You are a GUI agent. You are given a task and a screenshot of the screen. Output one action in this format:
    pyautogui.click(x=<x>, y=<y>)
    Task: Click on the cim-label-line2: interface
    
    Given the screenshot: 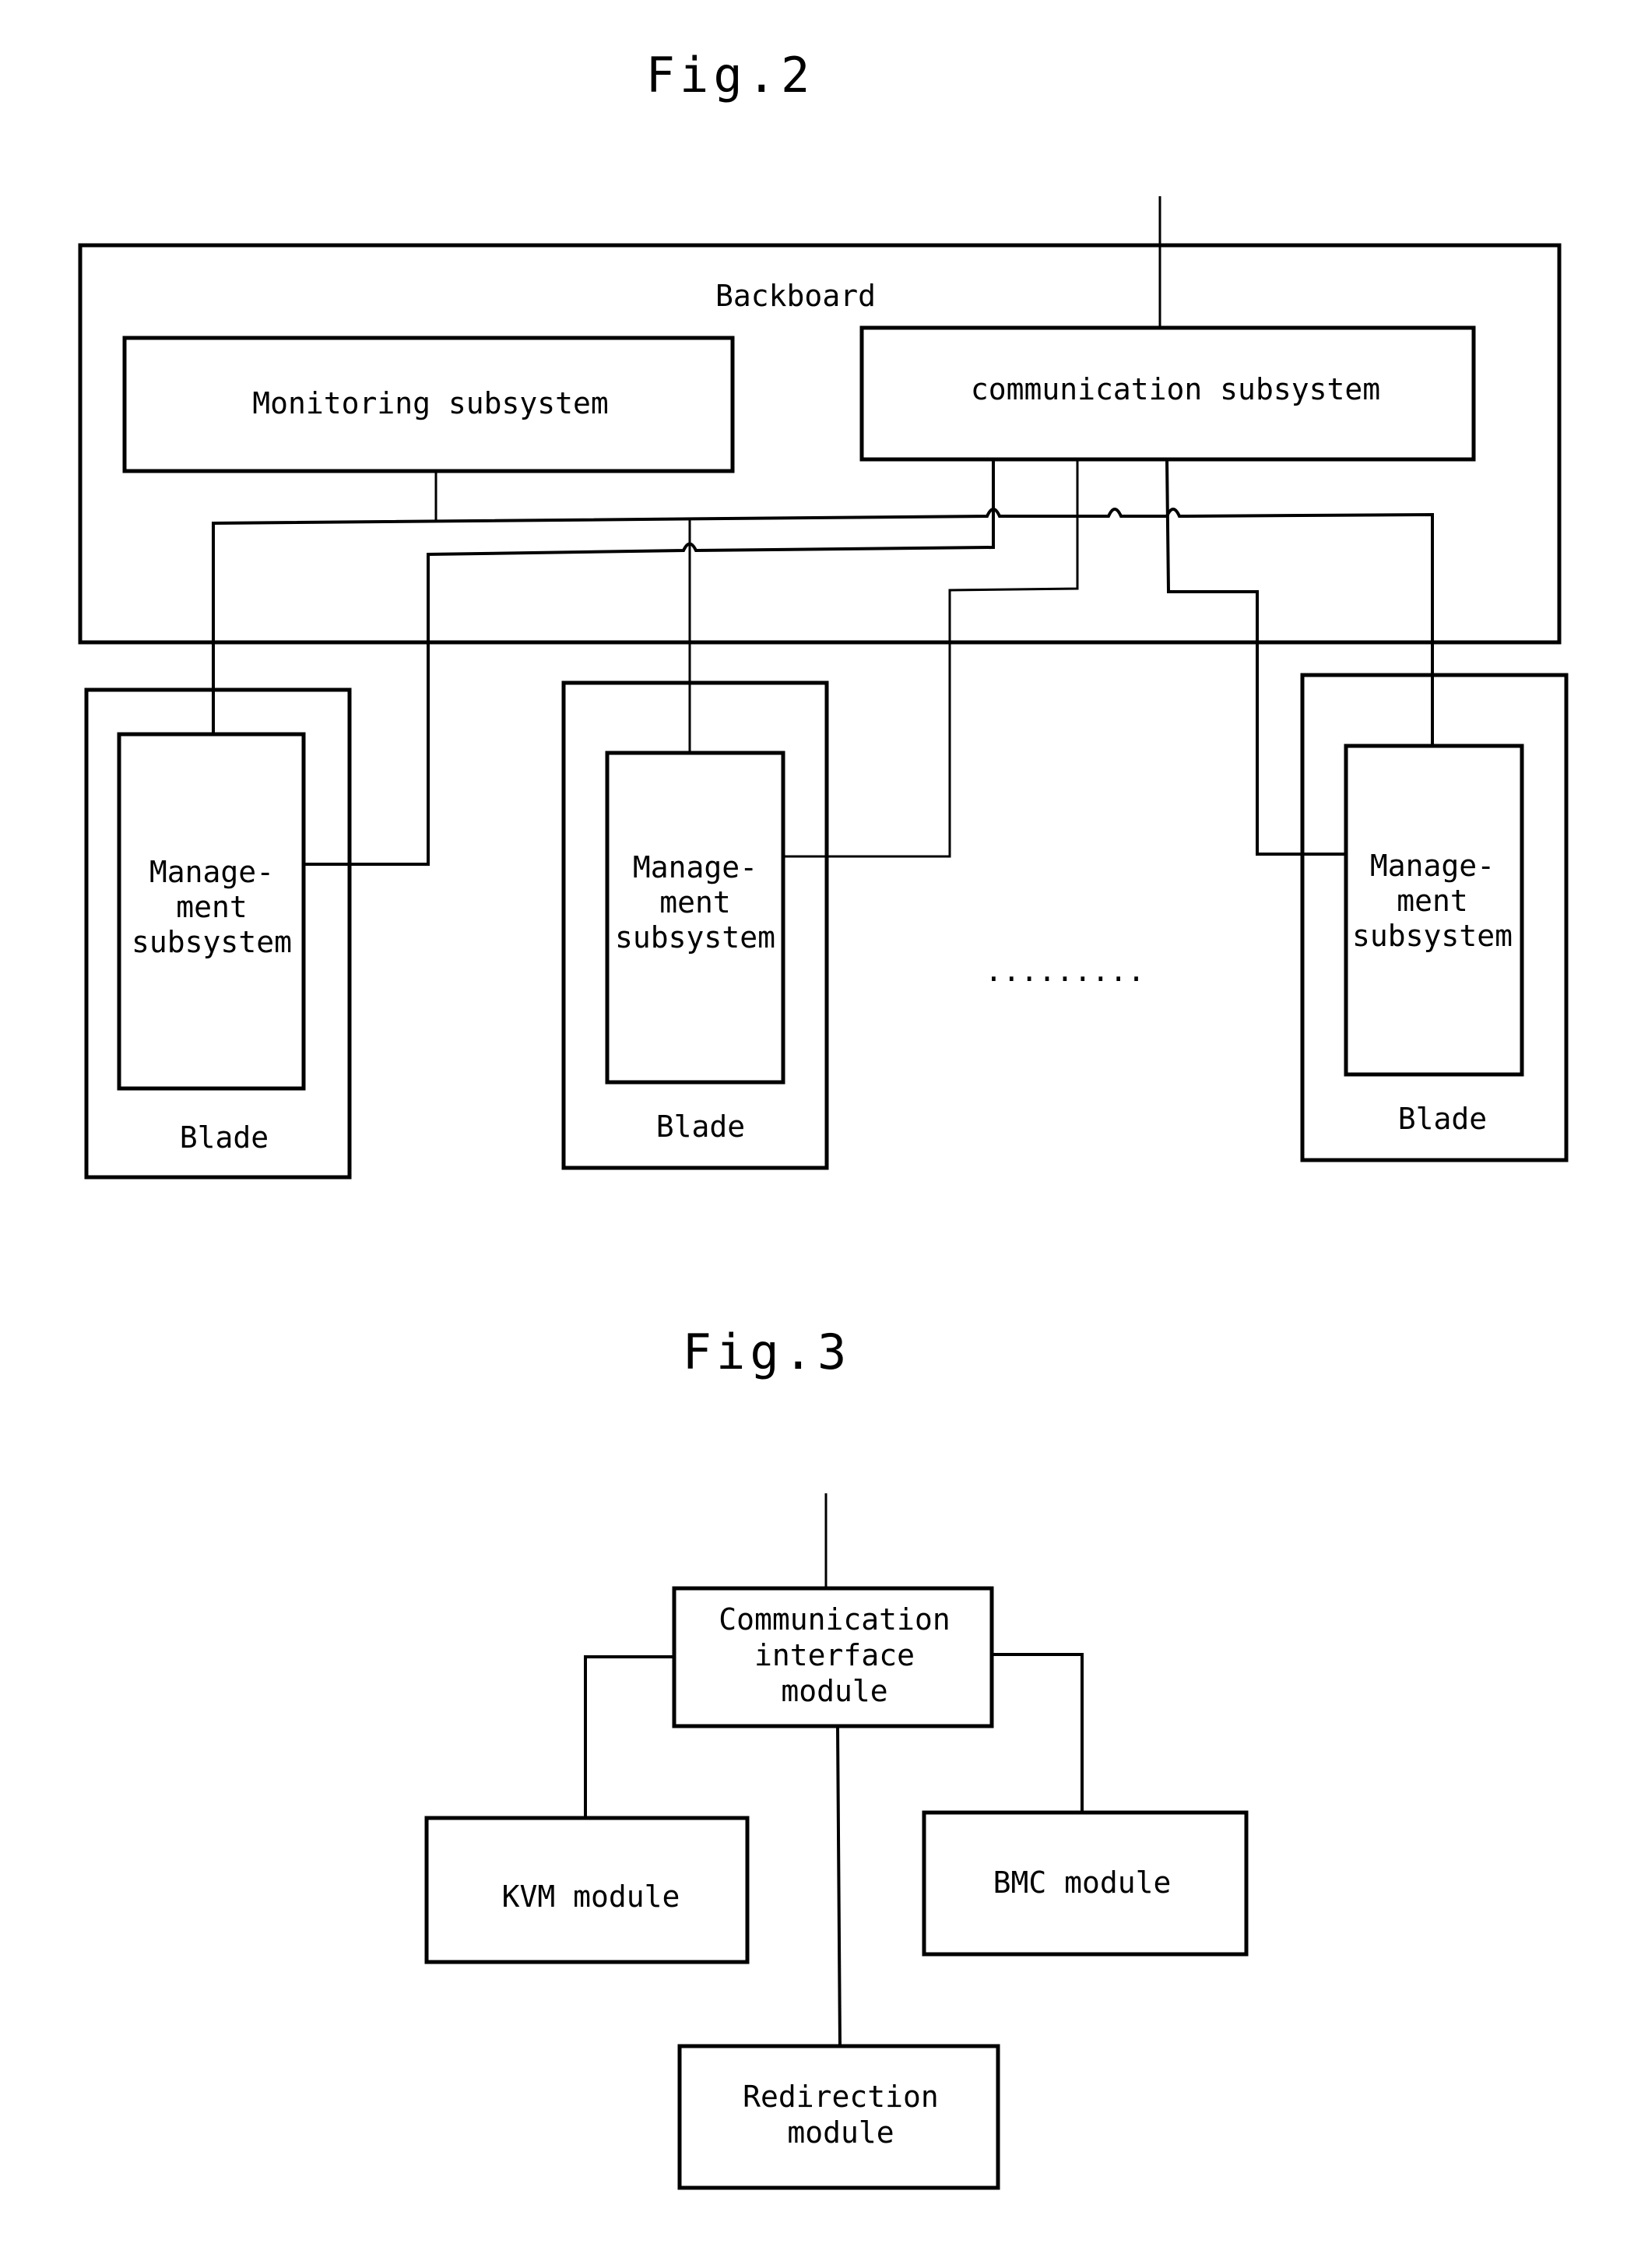 What is the action you would take?
    pyautogui.click(x=834, y=1655)
    